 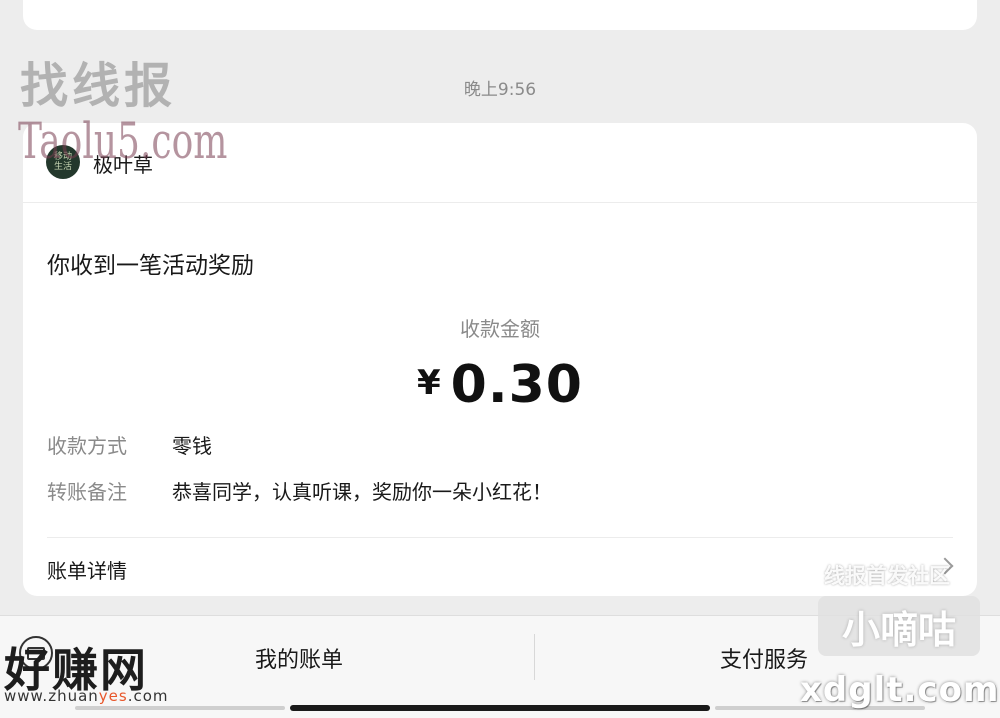 I want to click on home-track-right, so click(x=820, y=708).